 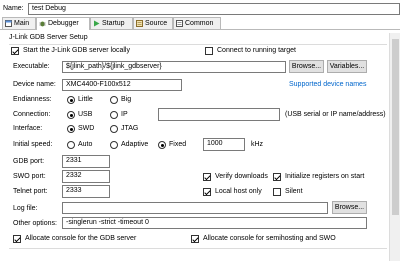 I want to click on initial-speed-label: Initial speed:, so click(x=33, y=144).